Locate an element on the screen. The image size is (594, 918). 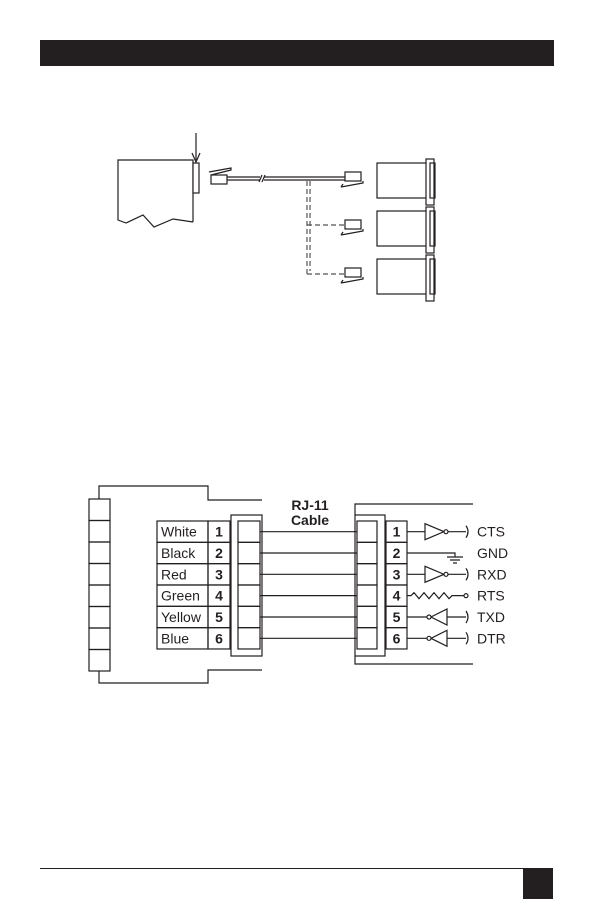
terminal-devices is located at coordinates (406, 230).